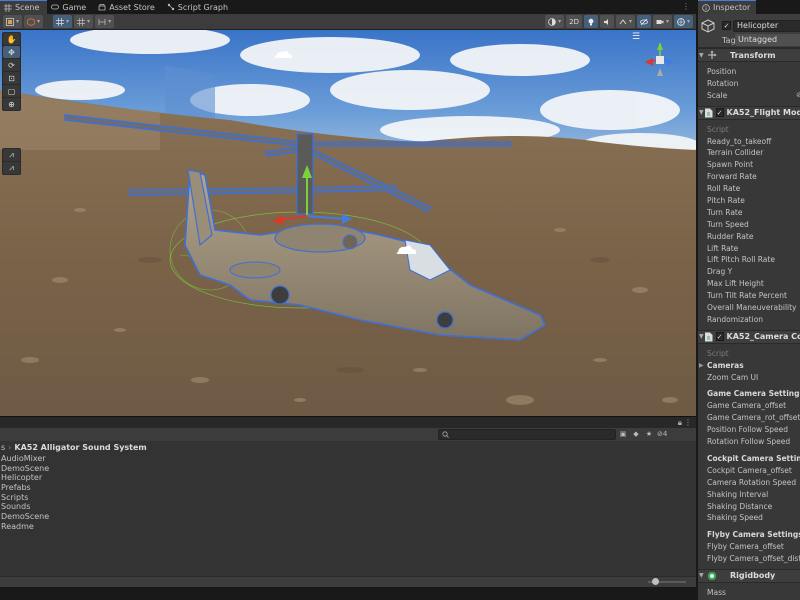 The height and width of the screenshot is (600, 800). What do you see at coordinates (708, 337) in the screenshot?
I see `script-icon` at bounding box center [708, 337].